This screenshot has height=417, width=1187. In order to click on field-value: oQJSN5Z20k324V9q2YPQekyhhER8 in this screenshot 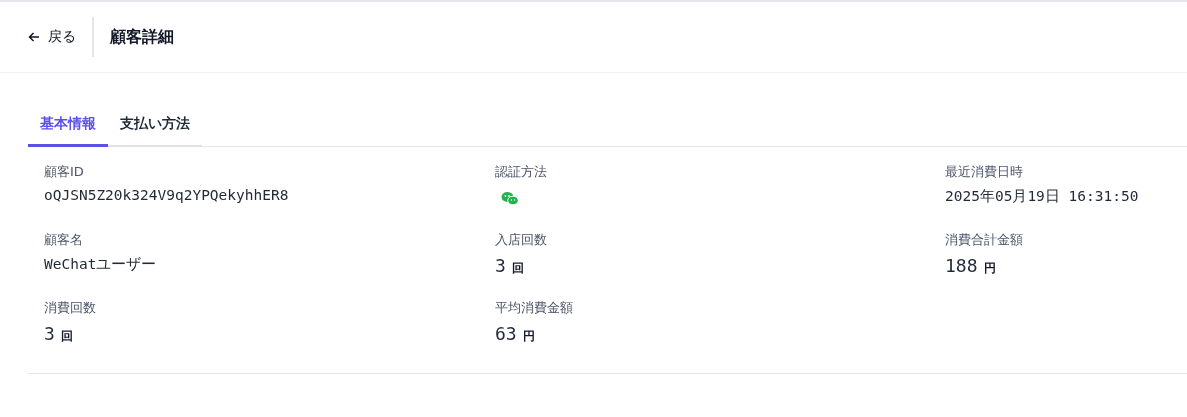, I will do `click(167, 195)`.